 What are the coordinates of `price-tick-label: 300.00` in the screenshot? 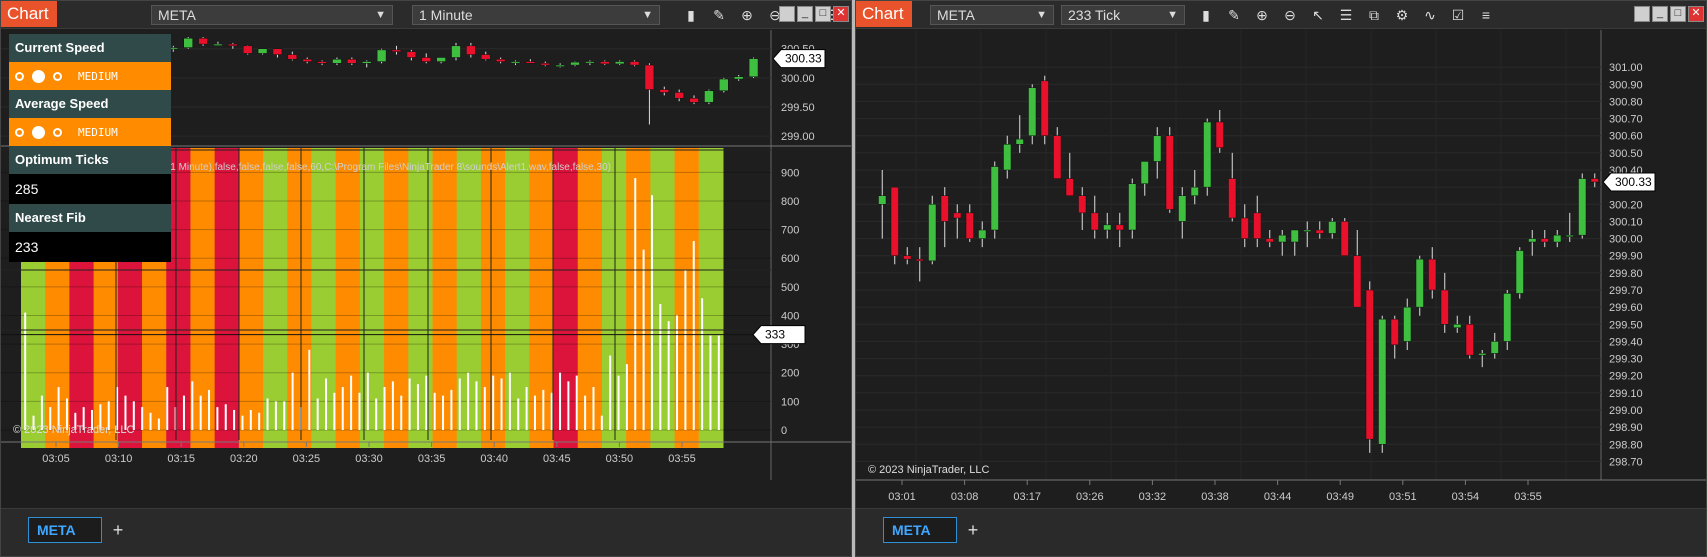 It's located at (798, 79).